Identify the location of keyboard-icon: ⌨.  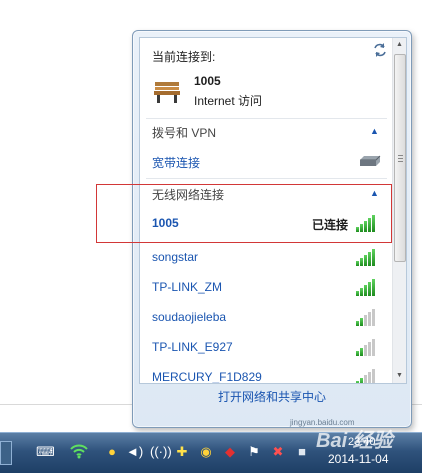
(45, 452).